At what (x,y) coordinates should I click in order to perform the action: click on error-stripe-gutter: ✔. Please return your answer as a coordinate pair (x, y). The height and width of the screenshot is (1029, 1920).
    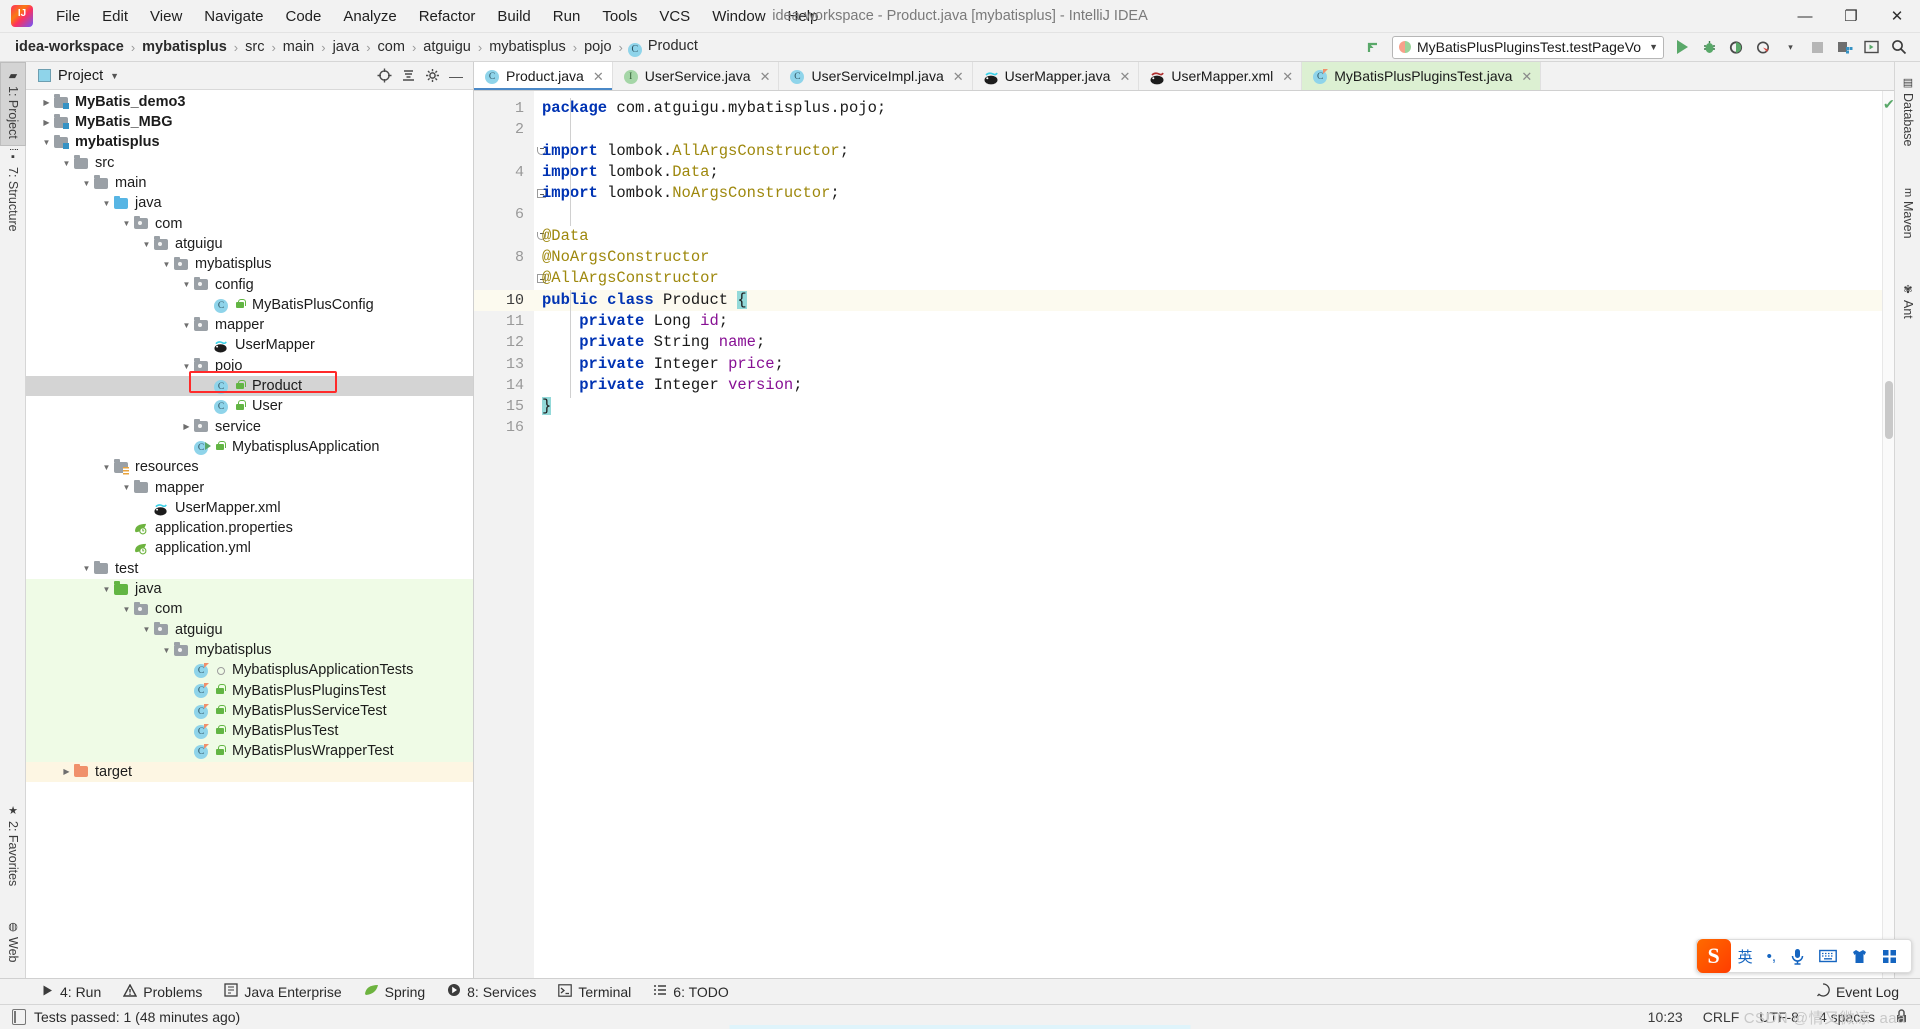
    Looking at the image, I should click on (1888, 534).